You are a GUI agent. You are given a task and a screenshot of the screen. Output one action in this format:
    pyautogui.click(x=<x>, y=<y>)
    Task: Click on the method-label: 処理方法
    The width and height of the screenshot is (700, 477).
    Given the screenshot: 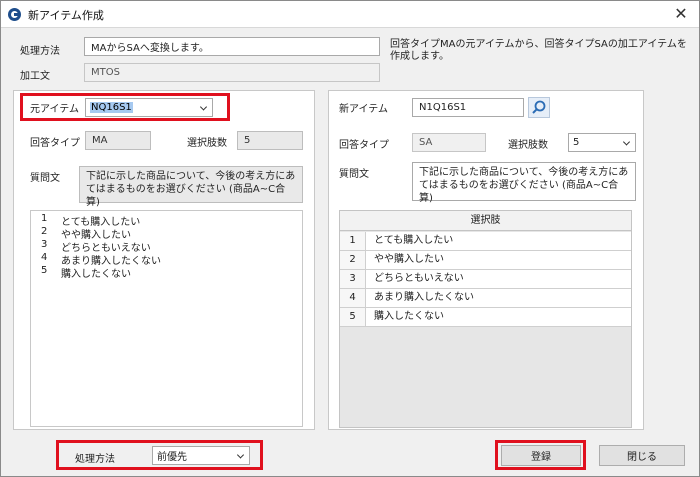 What is the action you would take?
    pyautogui.click(x=40, y=51)
    